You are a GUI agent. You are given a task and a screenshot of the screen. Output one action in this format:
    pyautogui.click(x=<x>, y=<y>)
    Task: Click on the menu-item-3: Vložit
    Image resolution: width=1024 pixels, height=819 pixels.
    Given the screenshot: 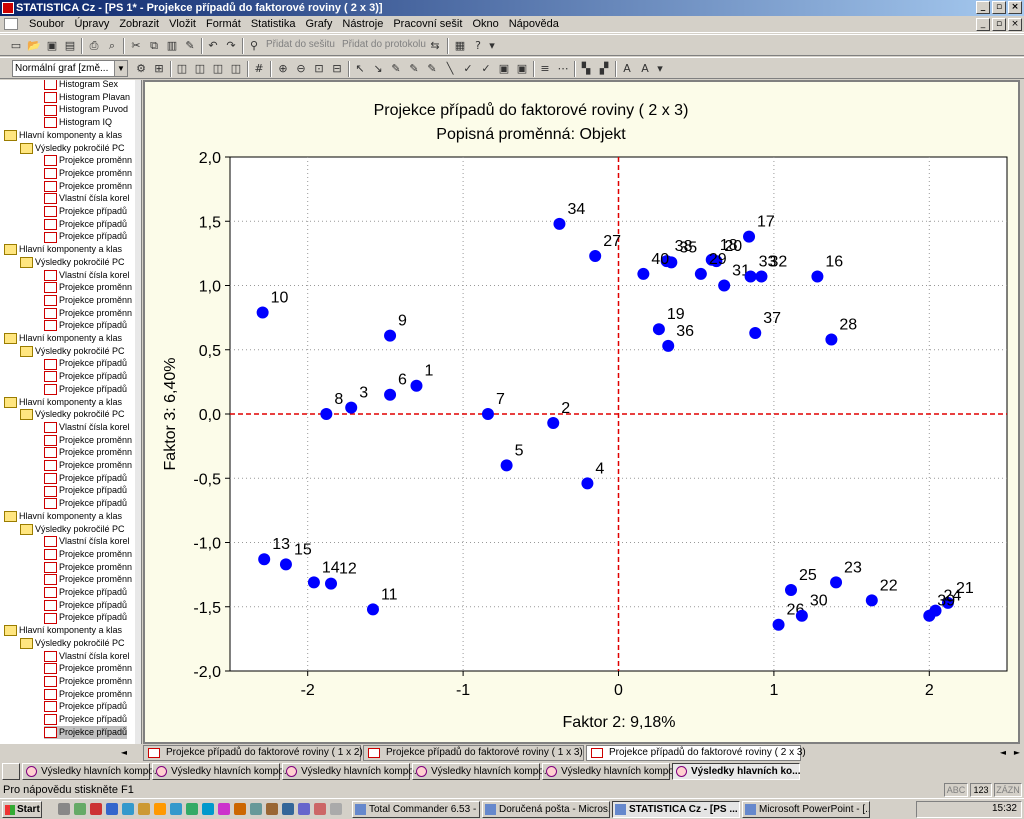 What is the action you would take?
    pyautogui.click(x=182, y=24)
    